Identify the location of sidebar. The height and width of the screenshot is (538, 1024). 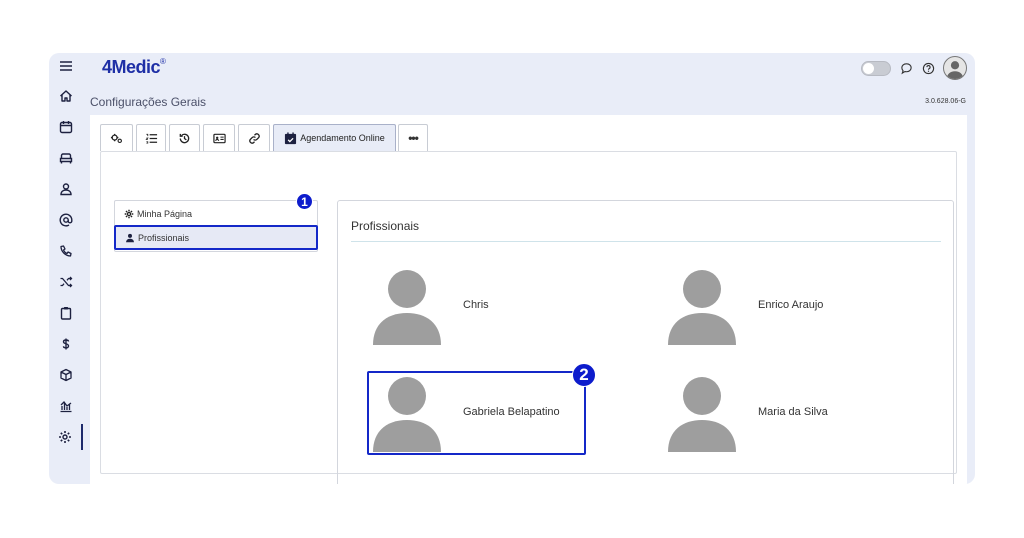
(66, 268).